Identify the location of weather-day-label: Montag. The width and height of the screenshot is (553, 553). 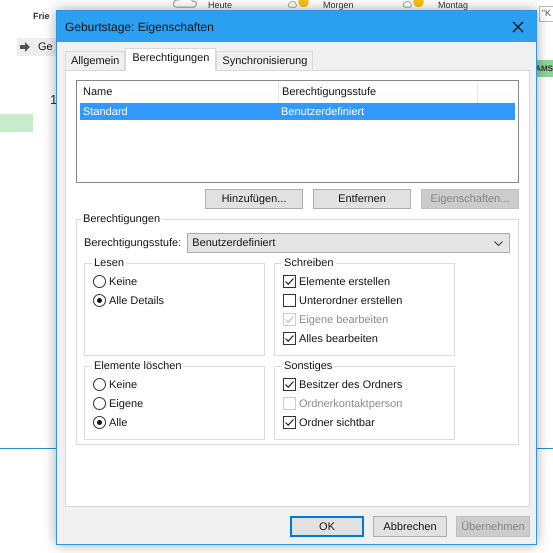
(453, 5).